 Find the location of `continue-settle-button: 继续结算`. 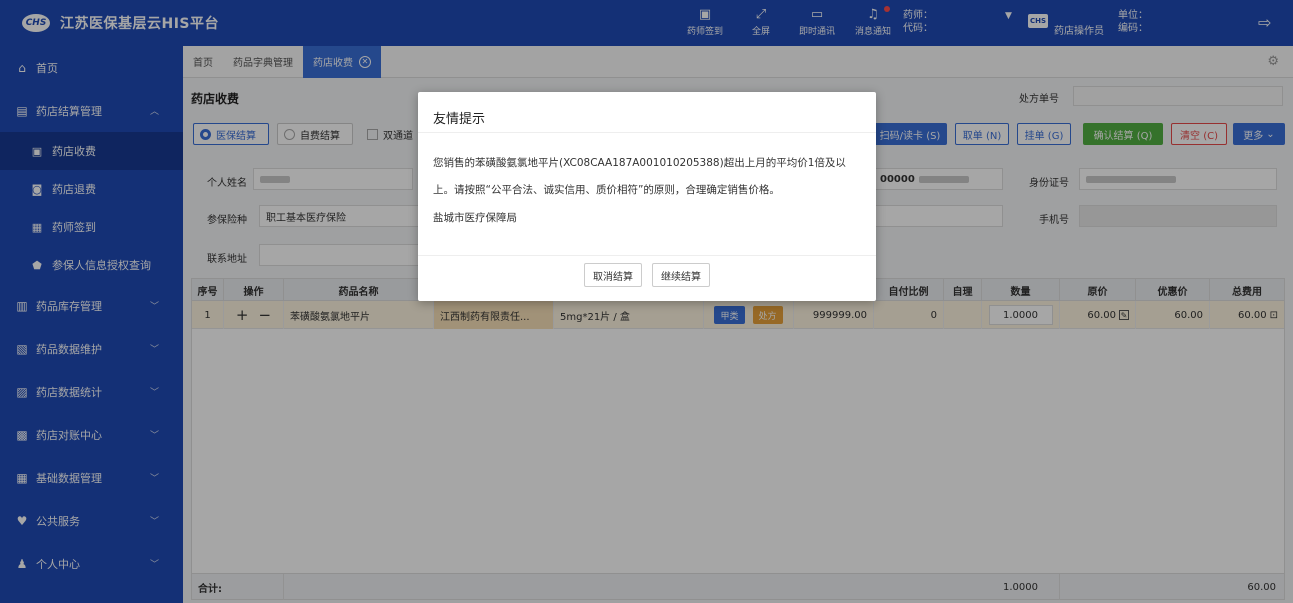

continue-settle-button: 继续结算 is located at coordinates (681, 275).